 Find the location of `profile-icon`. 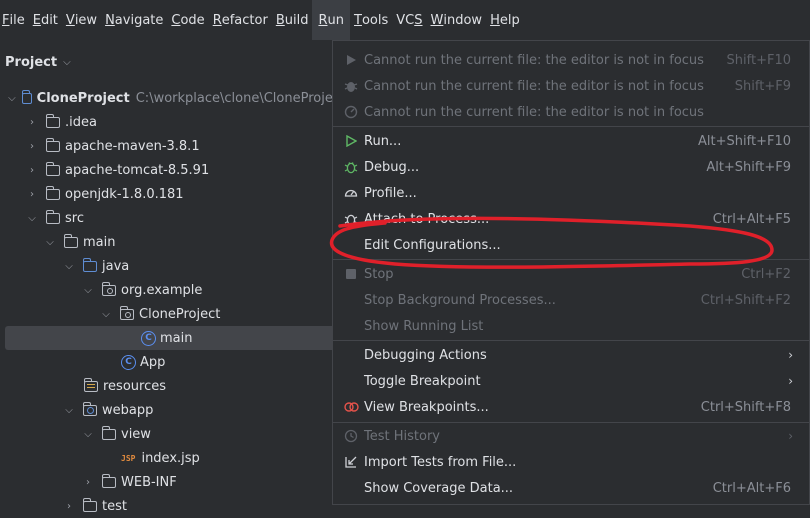

profile-icon is located at coordinates (351, 193).